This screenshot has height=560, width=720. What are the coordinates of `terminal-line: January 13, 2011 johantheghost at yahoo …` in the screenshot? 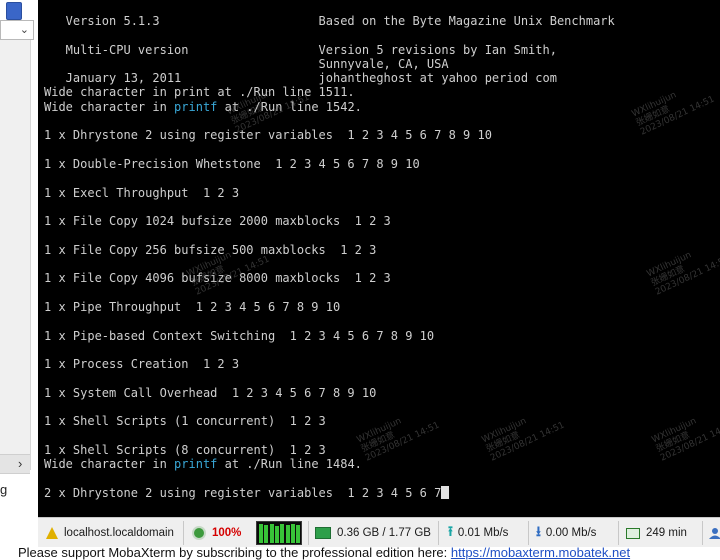 It's located at (382, 78).